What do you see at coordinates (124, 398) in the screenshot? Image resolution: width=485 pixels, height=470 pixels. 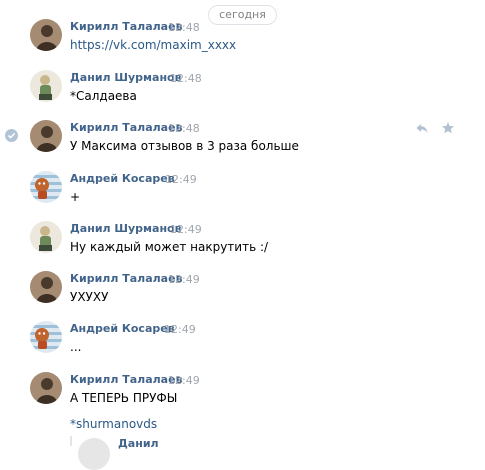 I see `message-text: А ТЕПЕРЬ ПРУФЫ` at bounding box center [124, 398].